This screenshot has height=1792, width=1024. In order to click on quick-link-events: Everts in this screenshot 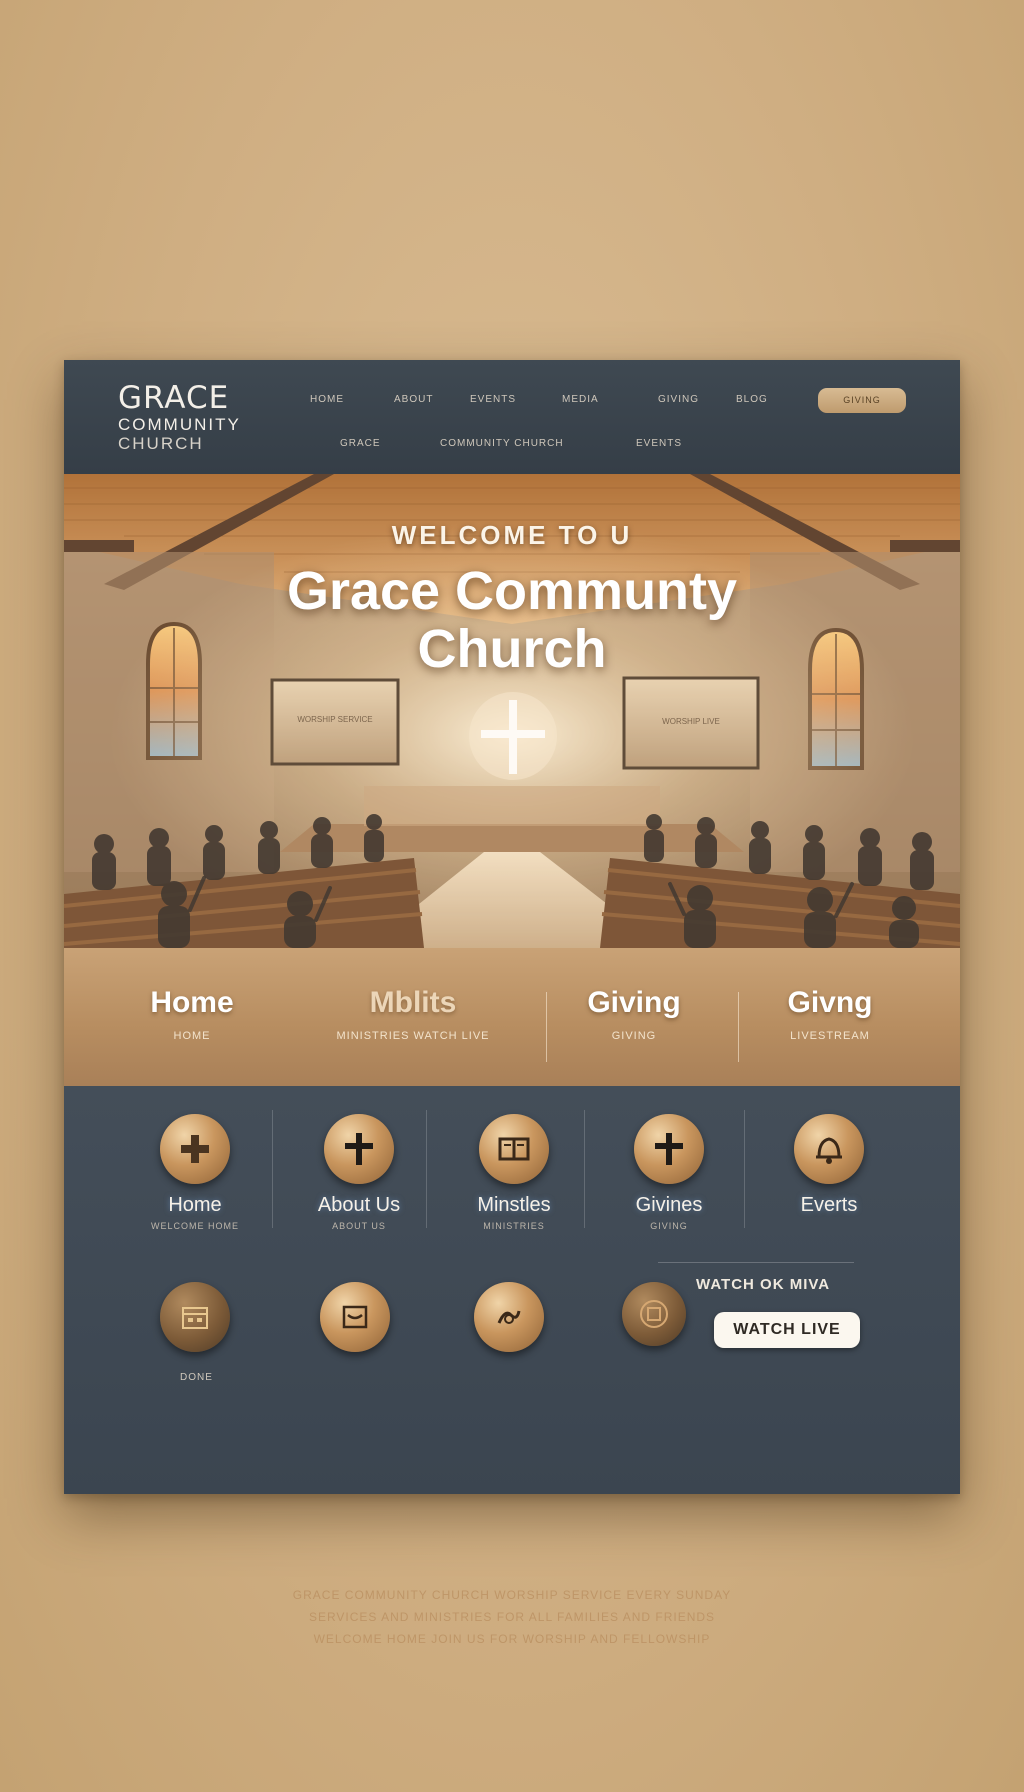, I will do `click(829, 1167)`.